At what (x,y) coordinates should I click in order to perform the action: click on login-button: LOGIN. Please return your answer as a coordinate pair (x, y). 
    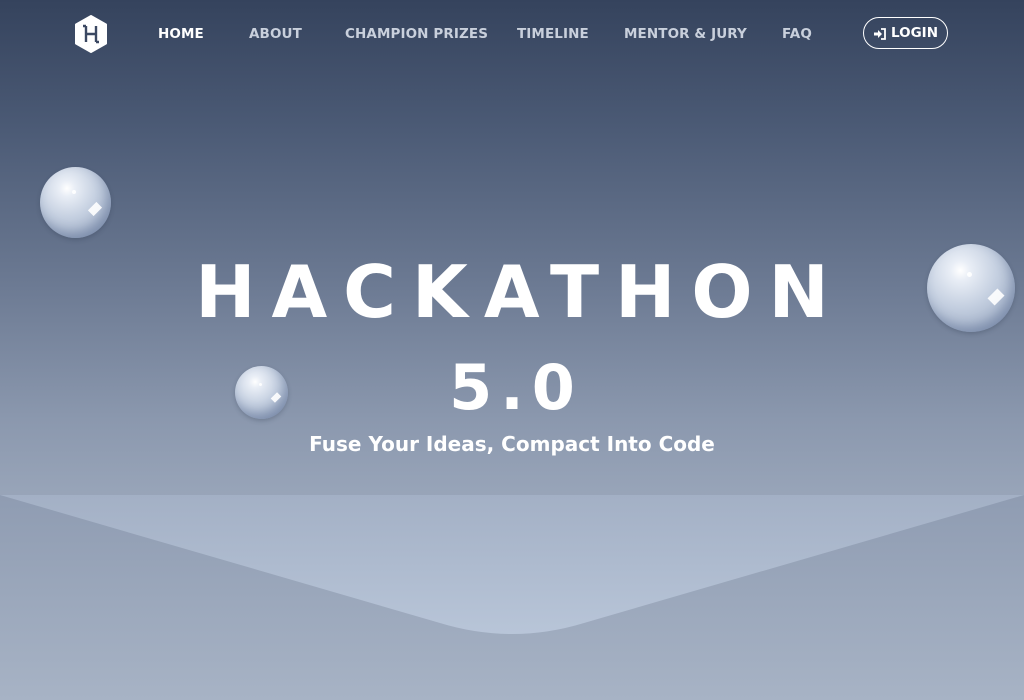
    Looking at the image, I should click on (905, 33).